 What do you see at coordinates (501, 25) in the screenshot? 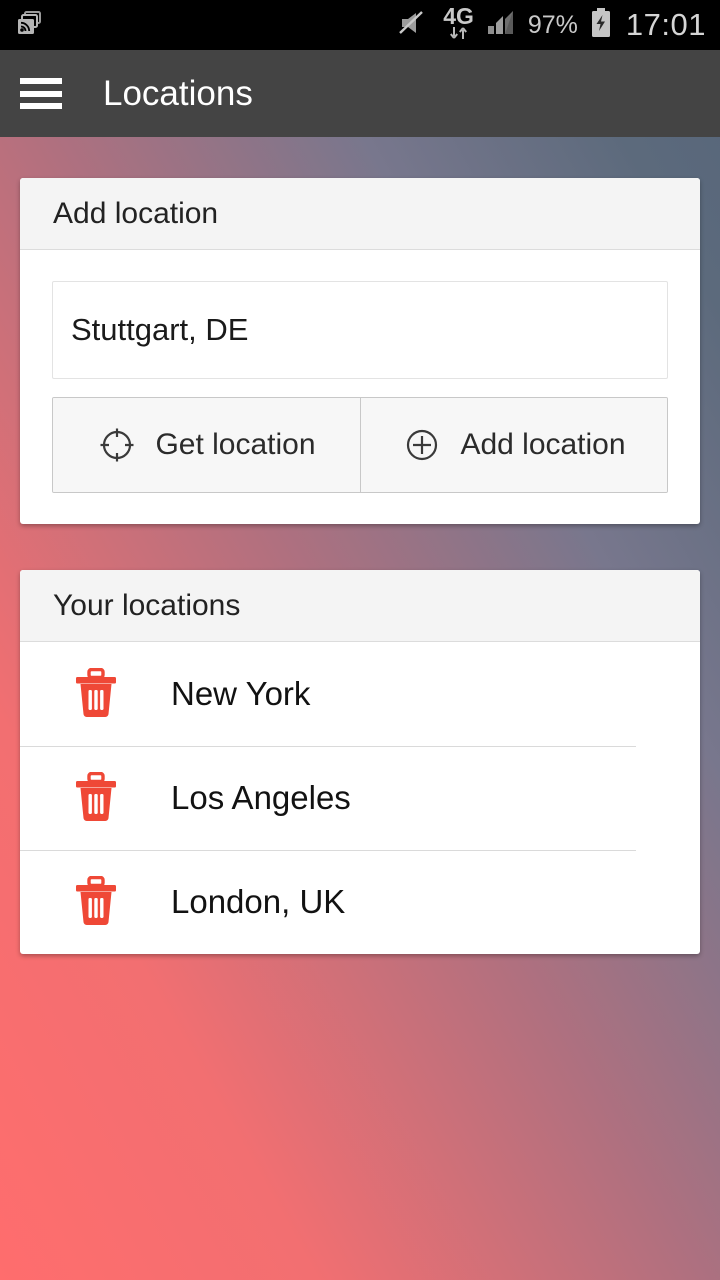
I see `signal-bars-icon` at bounding box center [501, 25].